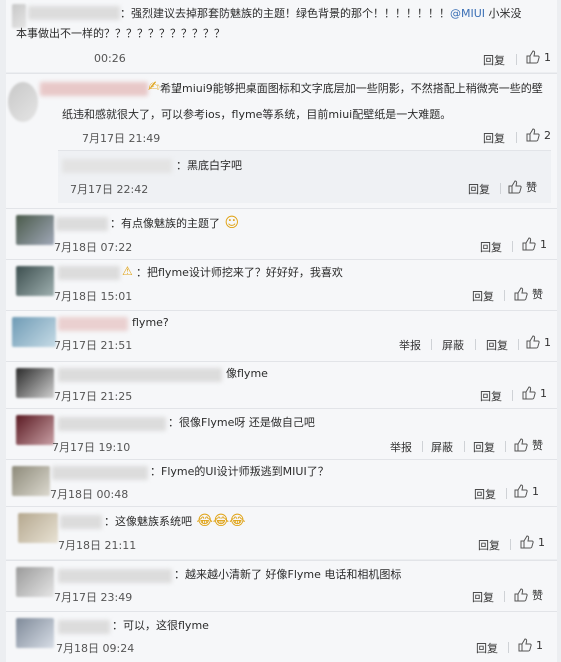 Image resolution: width=561 pixels, height=662 pixels. What do you see at coordinates (150, 322) in the screenshot?
I see `comment-text: flyme?` at bounding box center [150, 322].